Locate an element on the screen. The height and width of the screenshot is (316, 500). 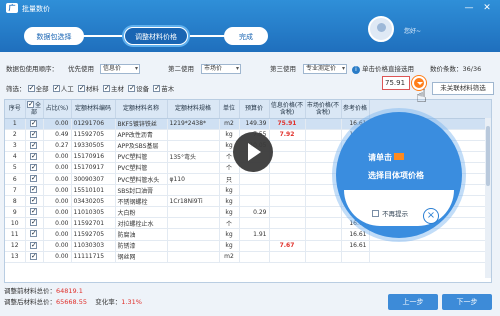
table-row: 120.0011030303防锈漆kg7.6716.61 is located at coordinates (248, 246).